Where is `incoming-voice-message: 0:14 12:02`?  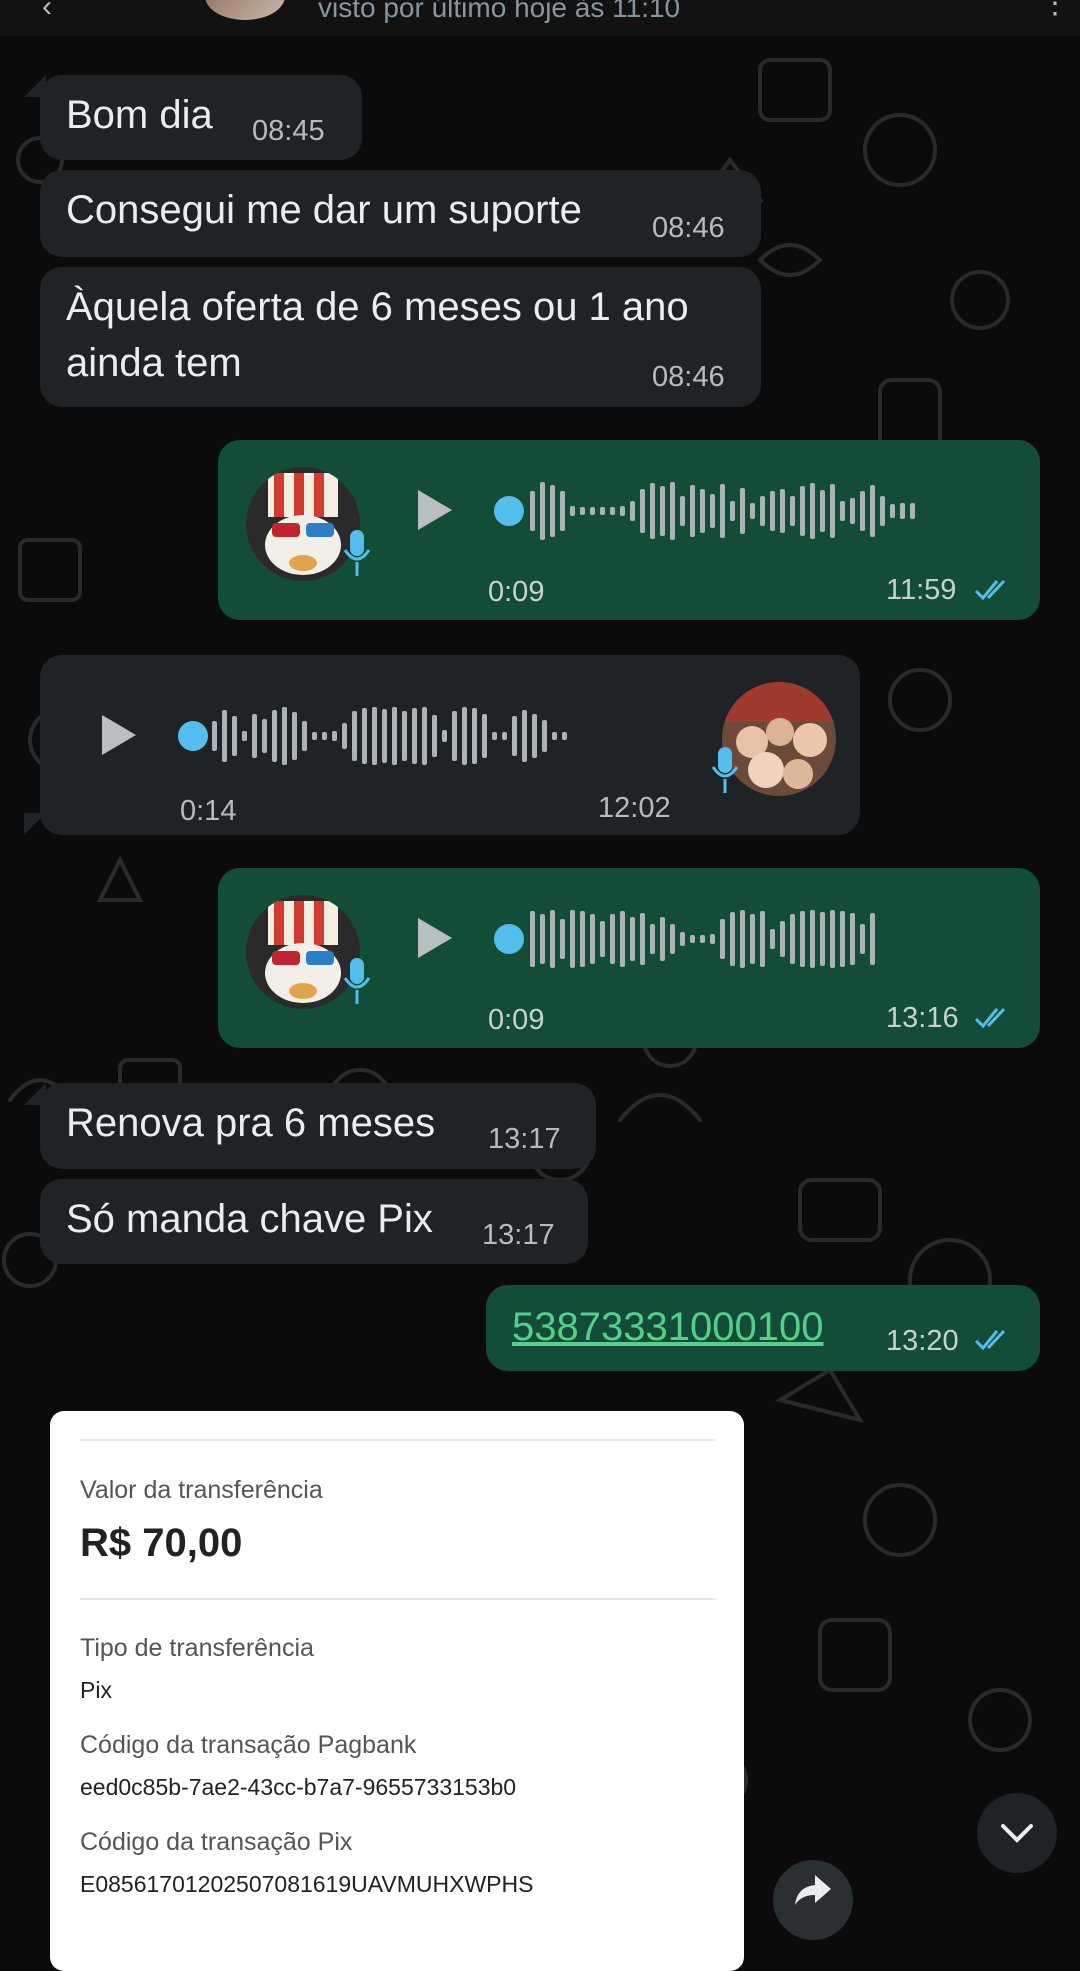 incoming-voice-message: 0:14 12:02 is located at coordinates (450, 745).